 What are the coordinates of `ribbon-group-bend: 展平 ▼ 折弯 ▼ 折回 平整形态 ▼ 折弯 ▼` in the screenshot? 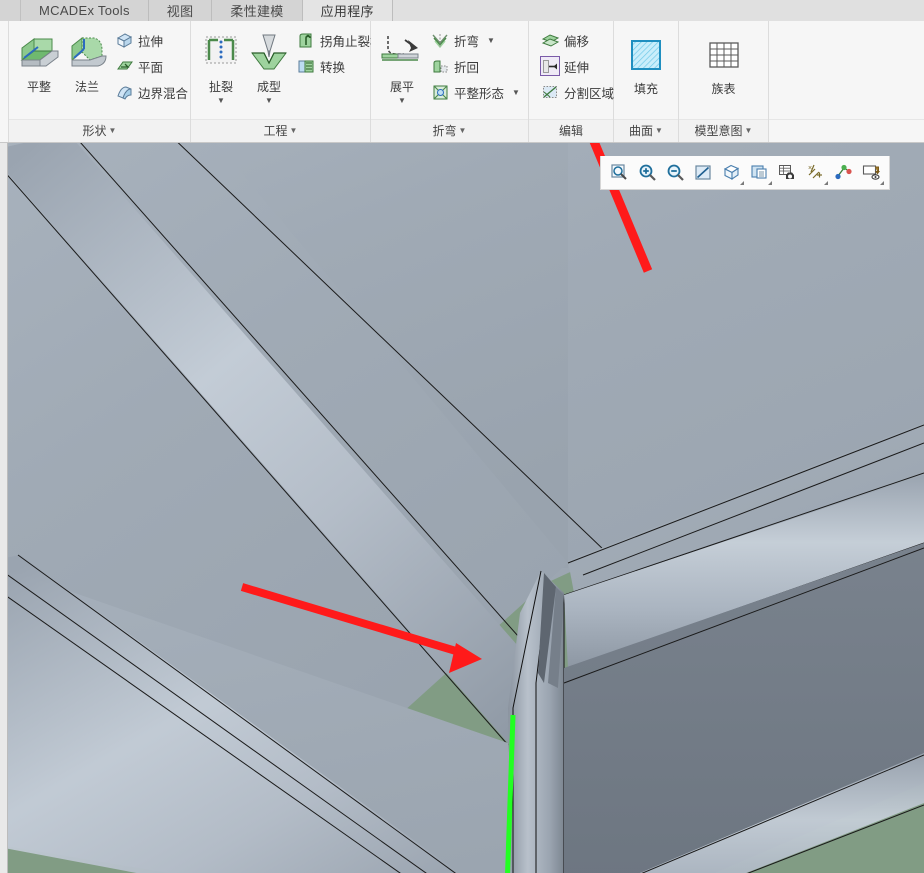 It's located at (450, 81).